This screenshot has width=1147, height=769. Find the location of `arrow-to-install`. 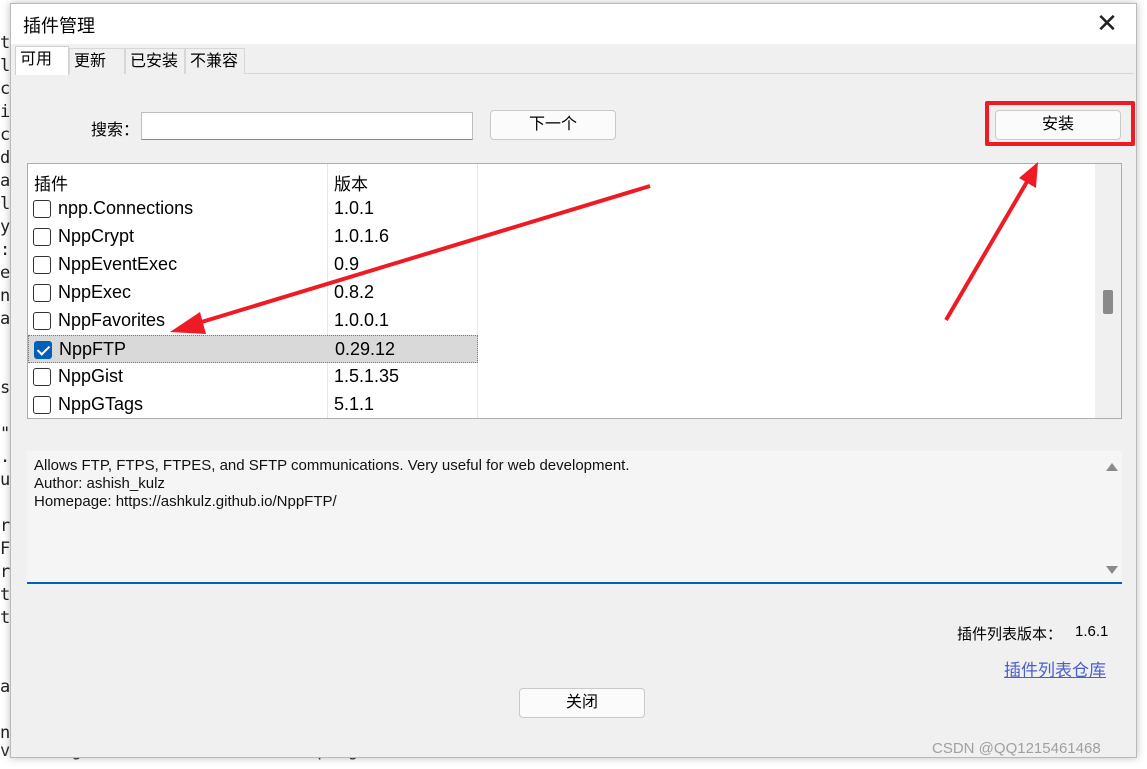

arrow-to-install is located at coordinates (991, 242).